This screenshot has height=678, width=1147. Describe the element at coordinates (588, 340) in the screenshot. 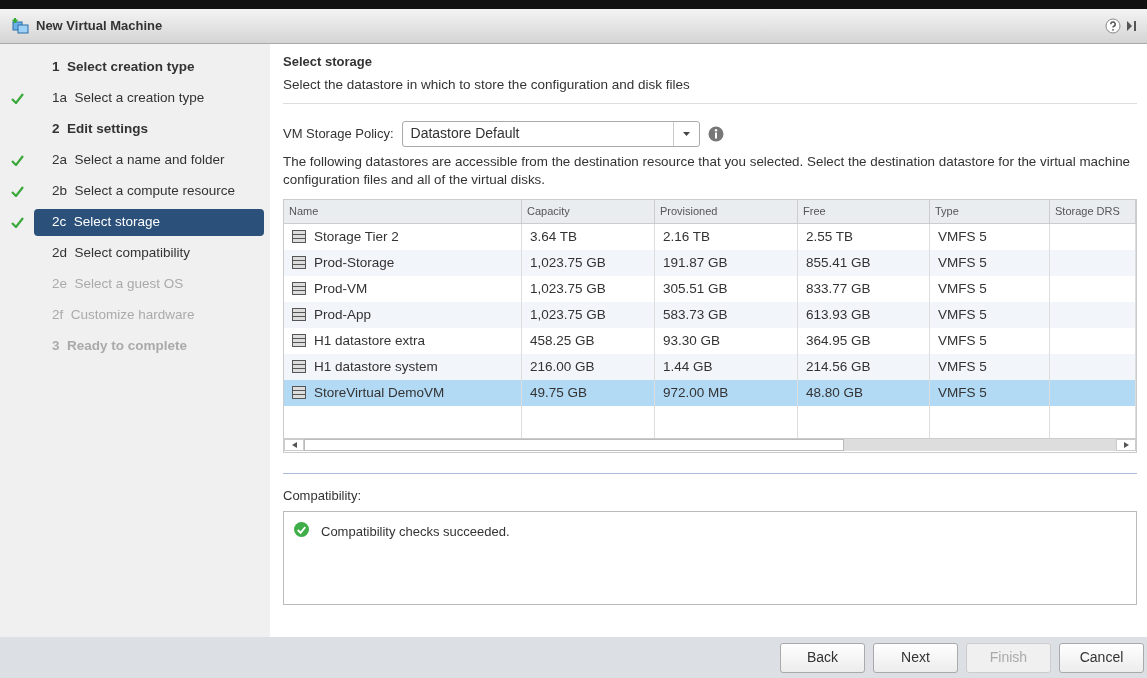

I see `table-cell: 458.25 GB` at that location.